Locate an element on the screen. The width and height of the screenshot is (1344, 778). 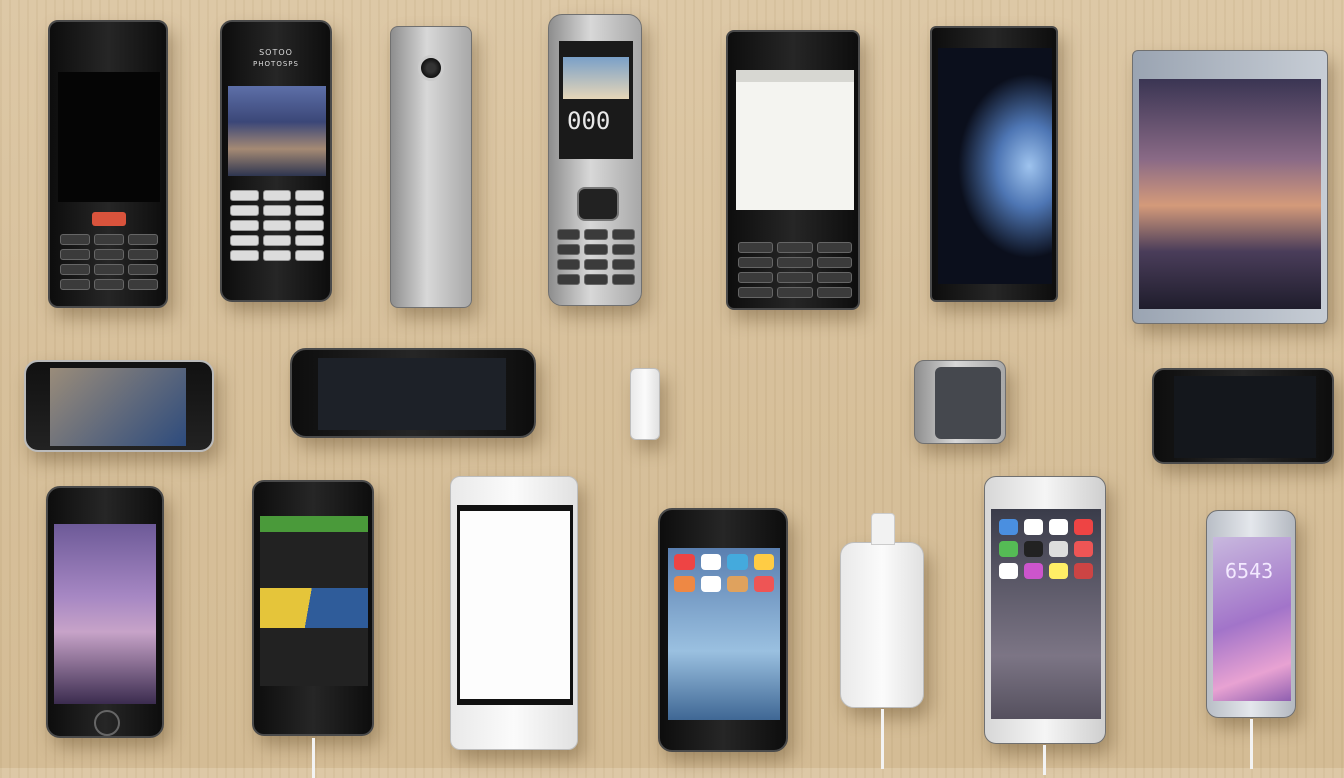
square-device-face is located at coordinates (968, 403).